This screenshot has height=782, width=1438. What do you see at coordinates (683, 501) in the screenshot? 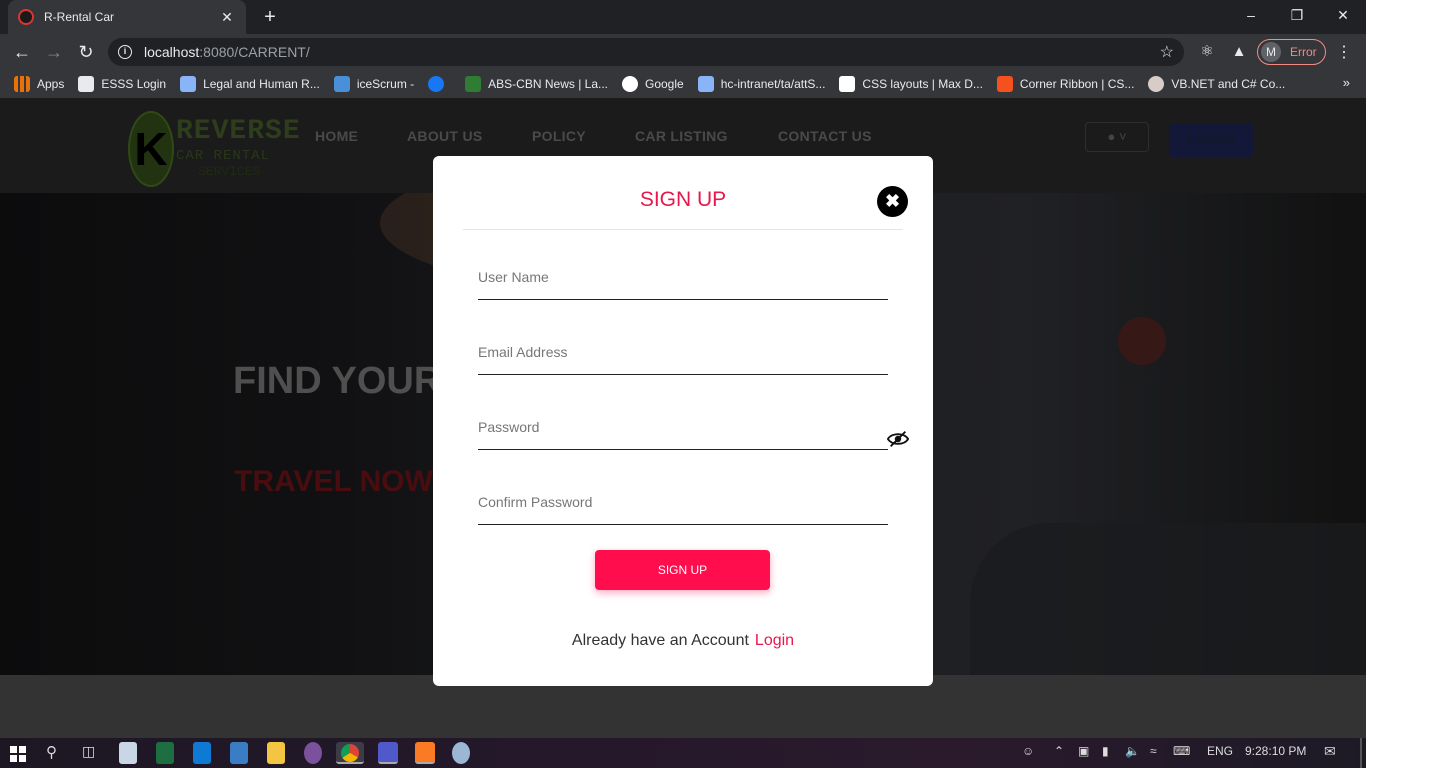
I see `confirm-password-input` at bounding box center [683, 501].